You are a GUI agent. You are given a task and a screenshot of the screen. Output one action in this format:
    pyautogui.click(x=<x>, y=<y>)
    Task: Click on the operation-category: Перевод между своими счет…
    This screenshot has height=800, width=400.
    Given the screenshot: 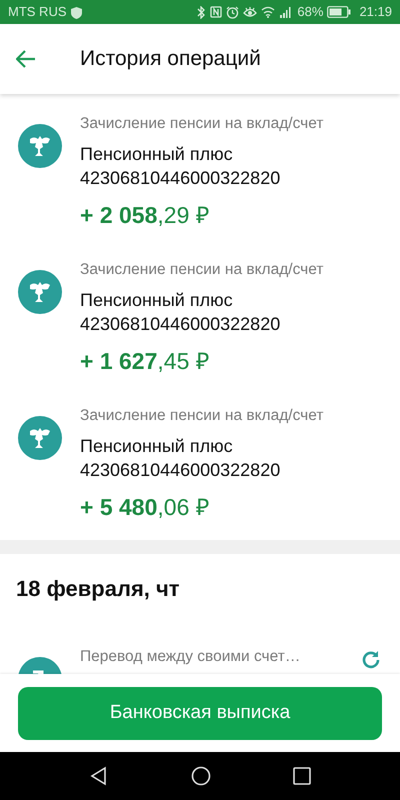 What is the action you would take?
    pyautogui.click(x=190, y=657)
    